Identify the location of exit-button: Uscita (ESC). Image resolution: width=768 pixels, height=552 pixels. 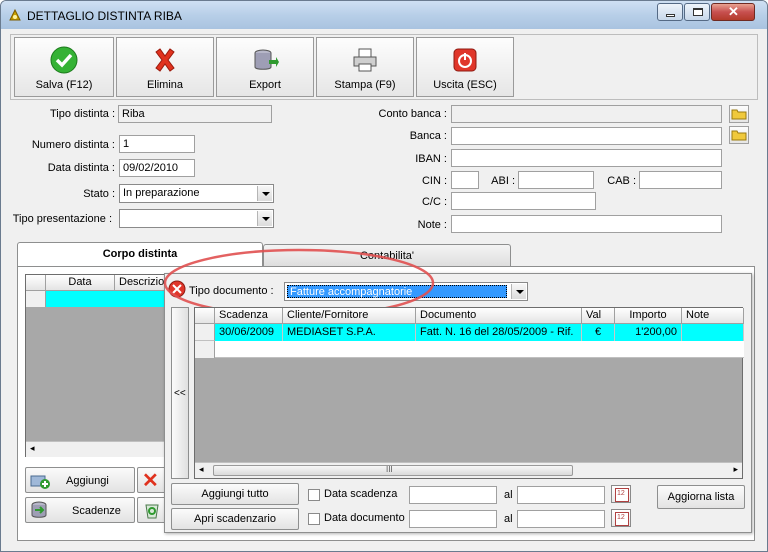
(465, 67).